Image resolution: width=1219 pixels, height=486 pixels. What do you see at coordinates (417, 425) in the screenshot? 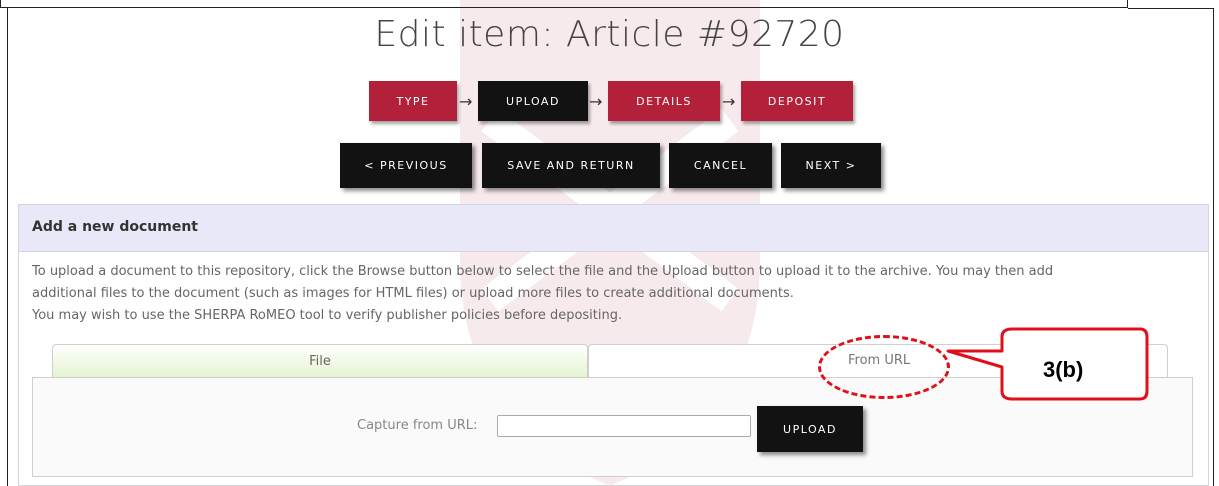
I see `capture-url-label: Capture from URL:` at bounding box center [417, 425].